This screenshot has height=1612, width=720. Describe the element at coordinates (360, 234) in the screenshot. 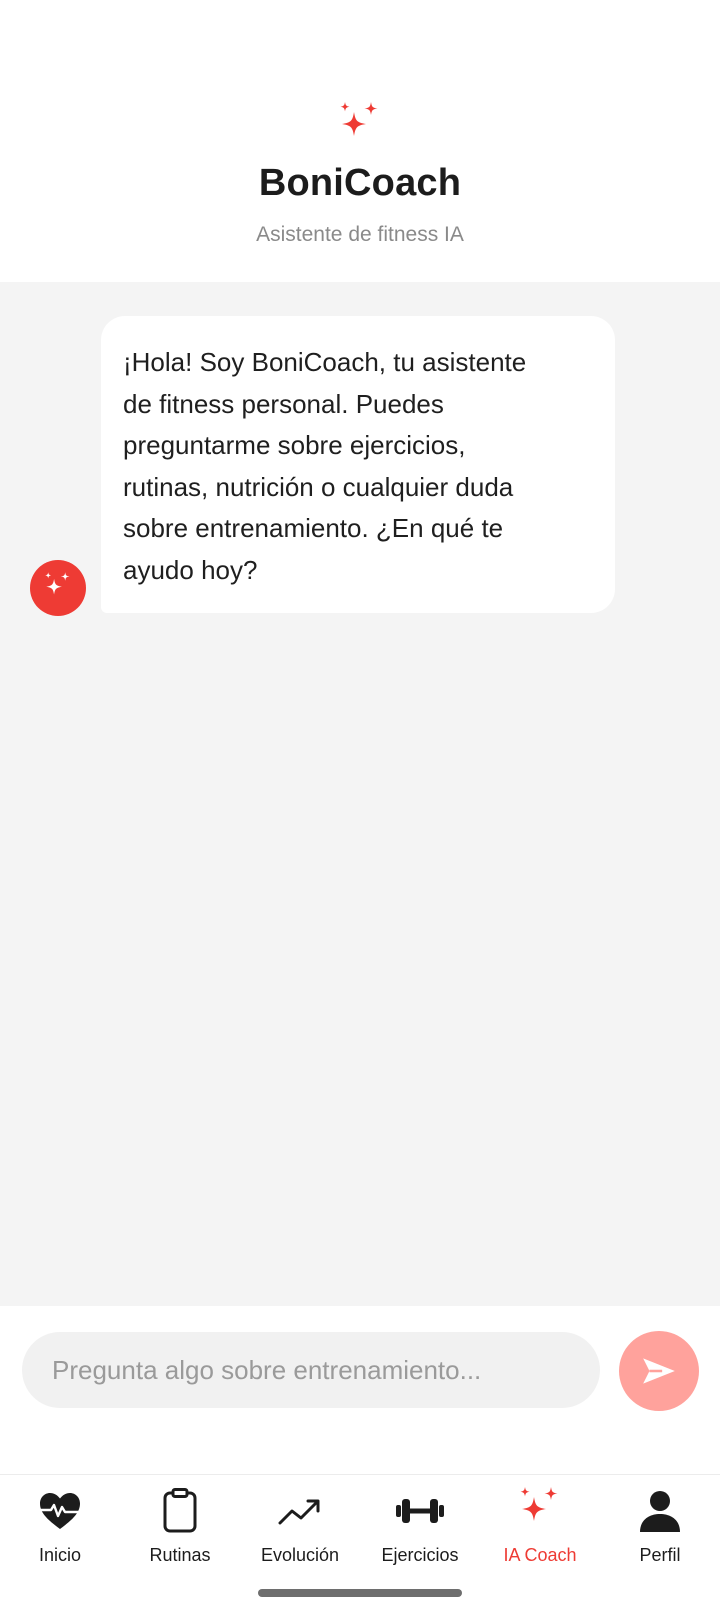

I see `app-subtitle: Asistente de fitness IA` at that location.